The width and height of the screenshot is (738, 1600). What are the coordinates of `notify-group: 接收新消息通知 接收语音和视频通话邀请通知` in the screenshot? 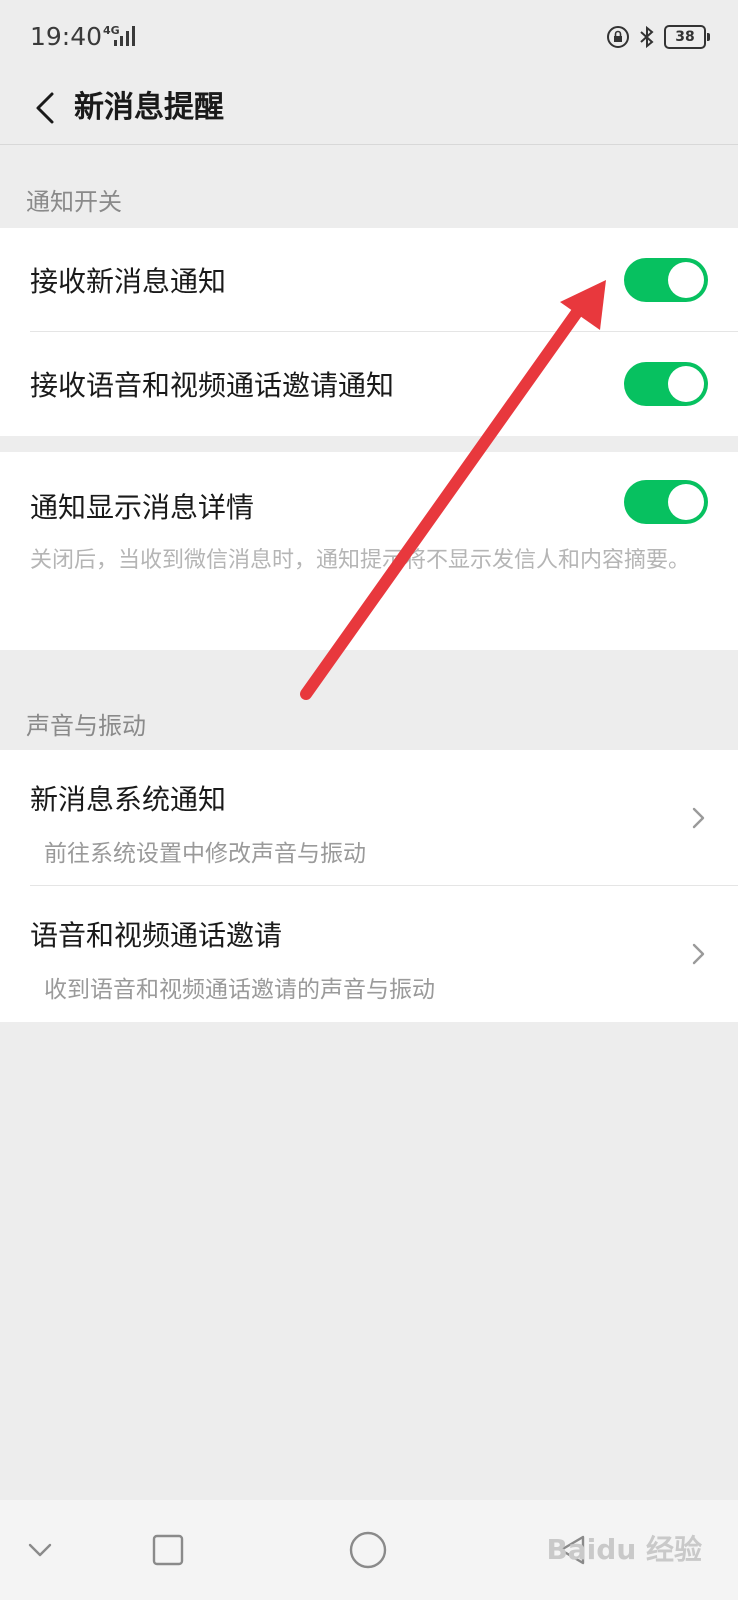 It's located at (369, 332).